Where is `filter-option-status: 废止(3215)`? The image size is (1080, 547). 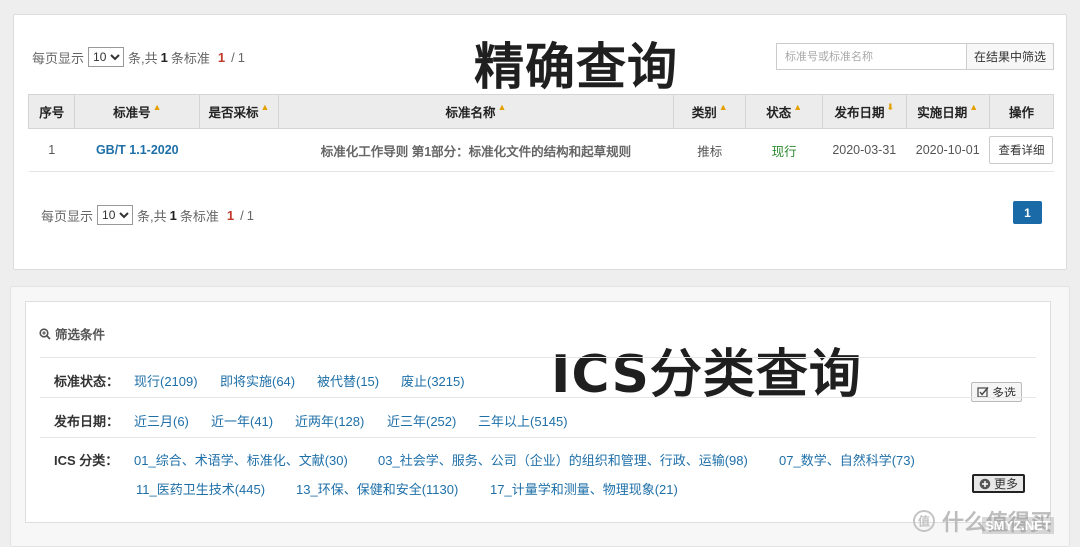 filter-option-status: 废止(3215) is located at coordinates (433, 380).